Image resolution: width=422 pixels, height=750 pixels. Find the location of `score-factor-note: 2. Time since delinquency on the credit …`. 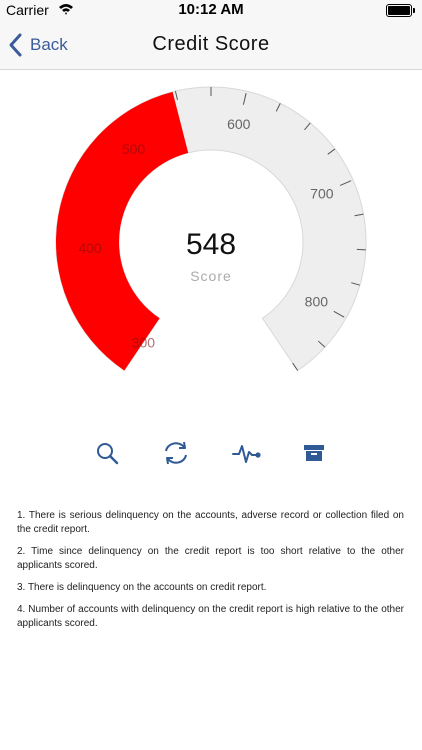

score-factor-note: 2. Time since delinquency on the credit … is located at coordinates (210, 558).